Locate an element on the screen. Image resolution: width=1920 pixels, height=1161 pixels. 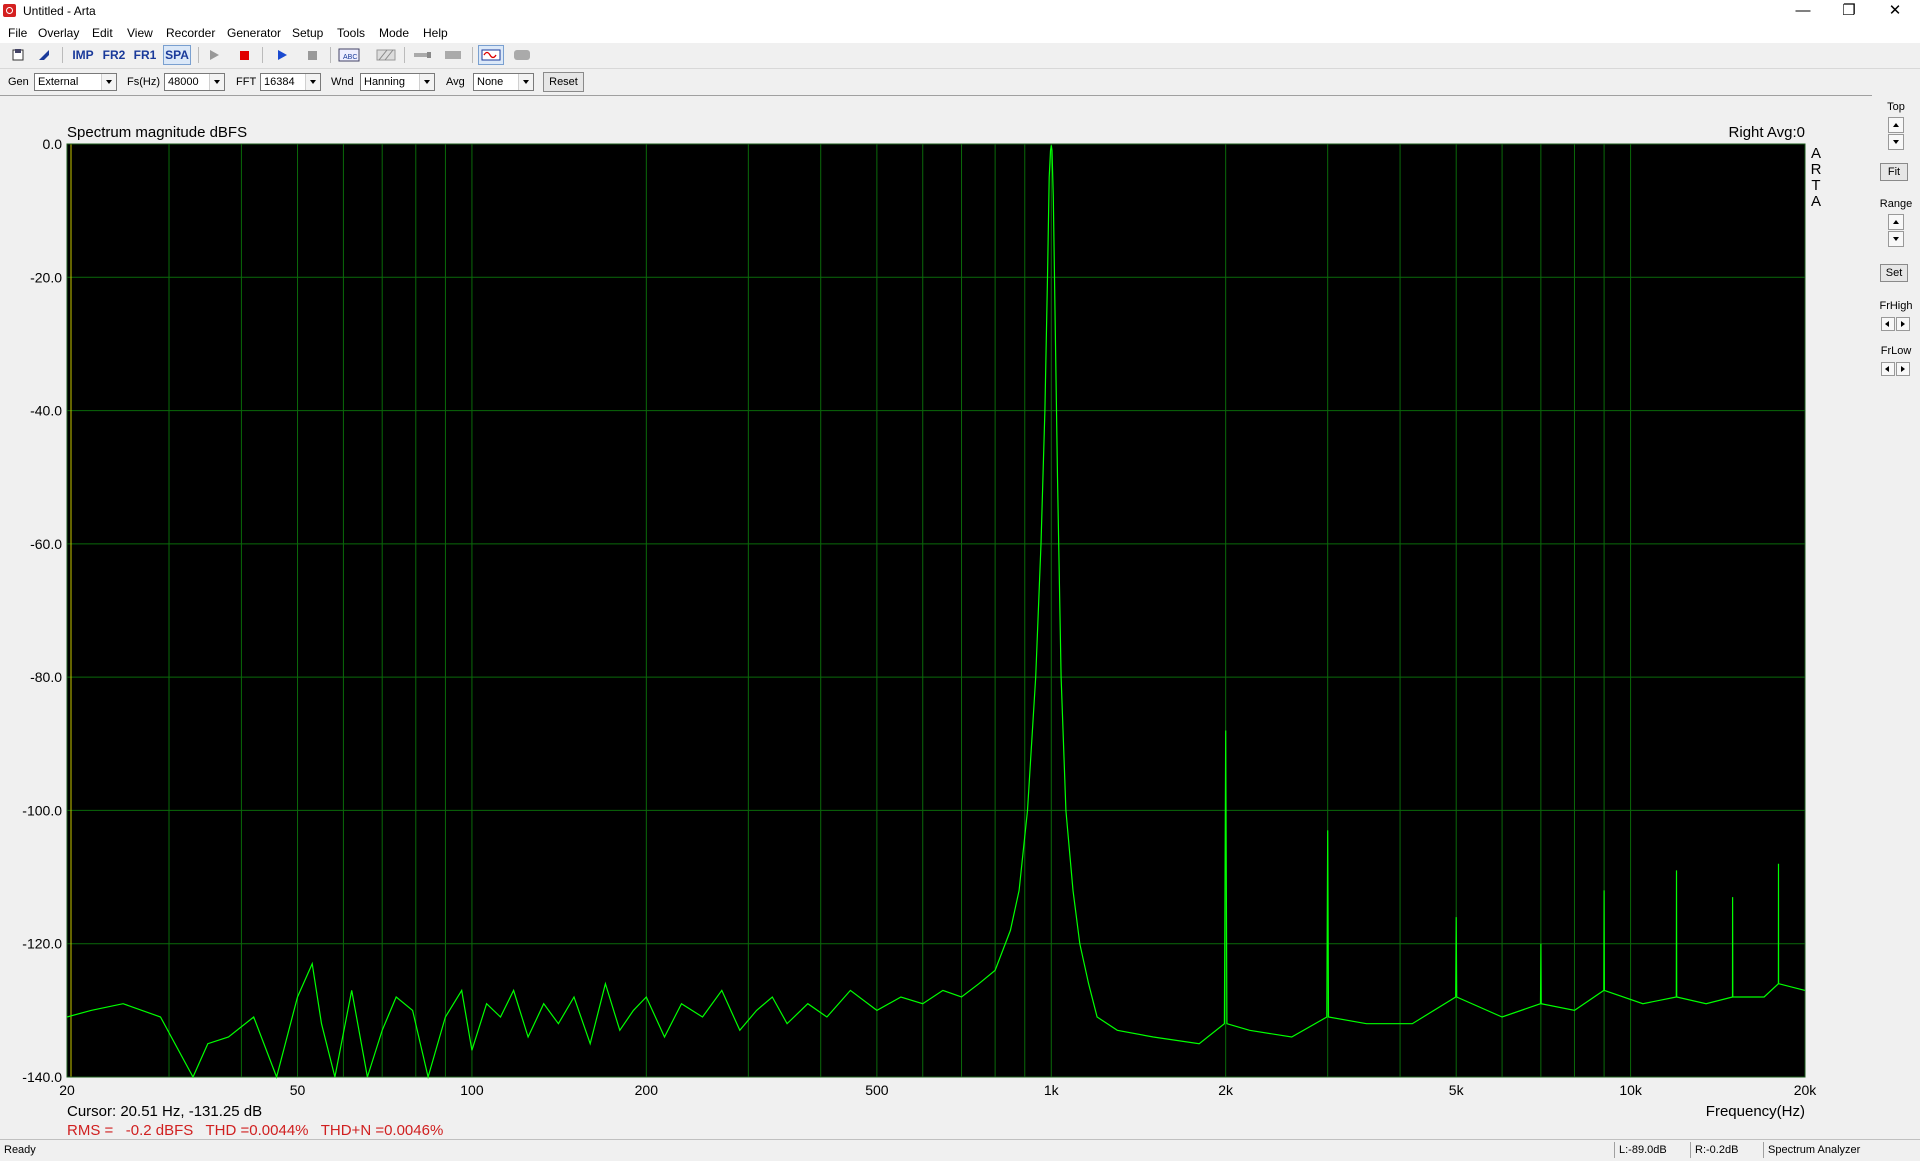
wnd-label: Wnd is located at coordinates (342, 82).